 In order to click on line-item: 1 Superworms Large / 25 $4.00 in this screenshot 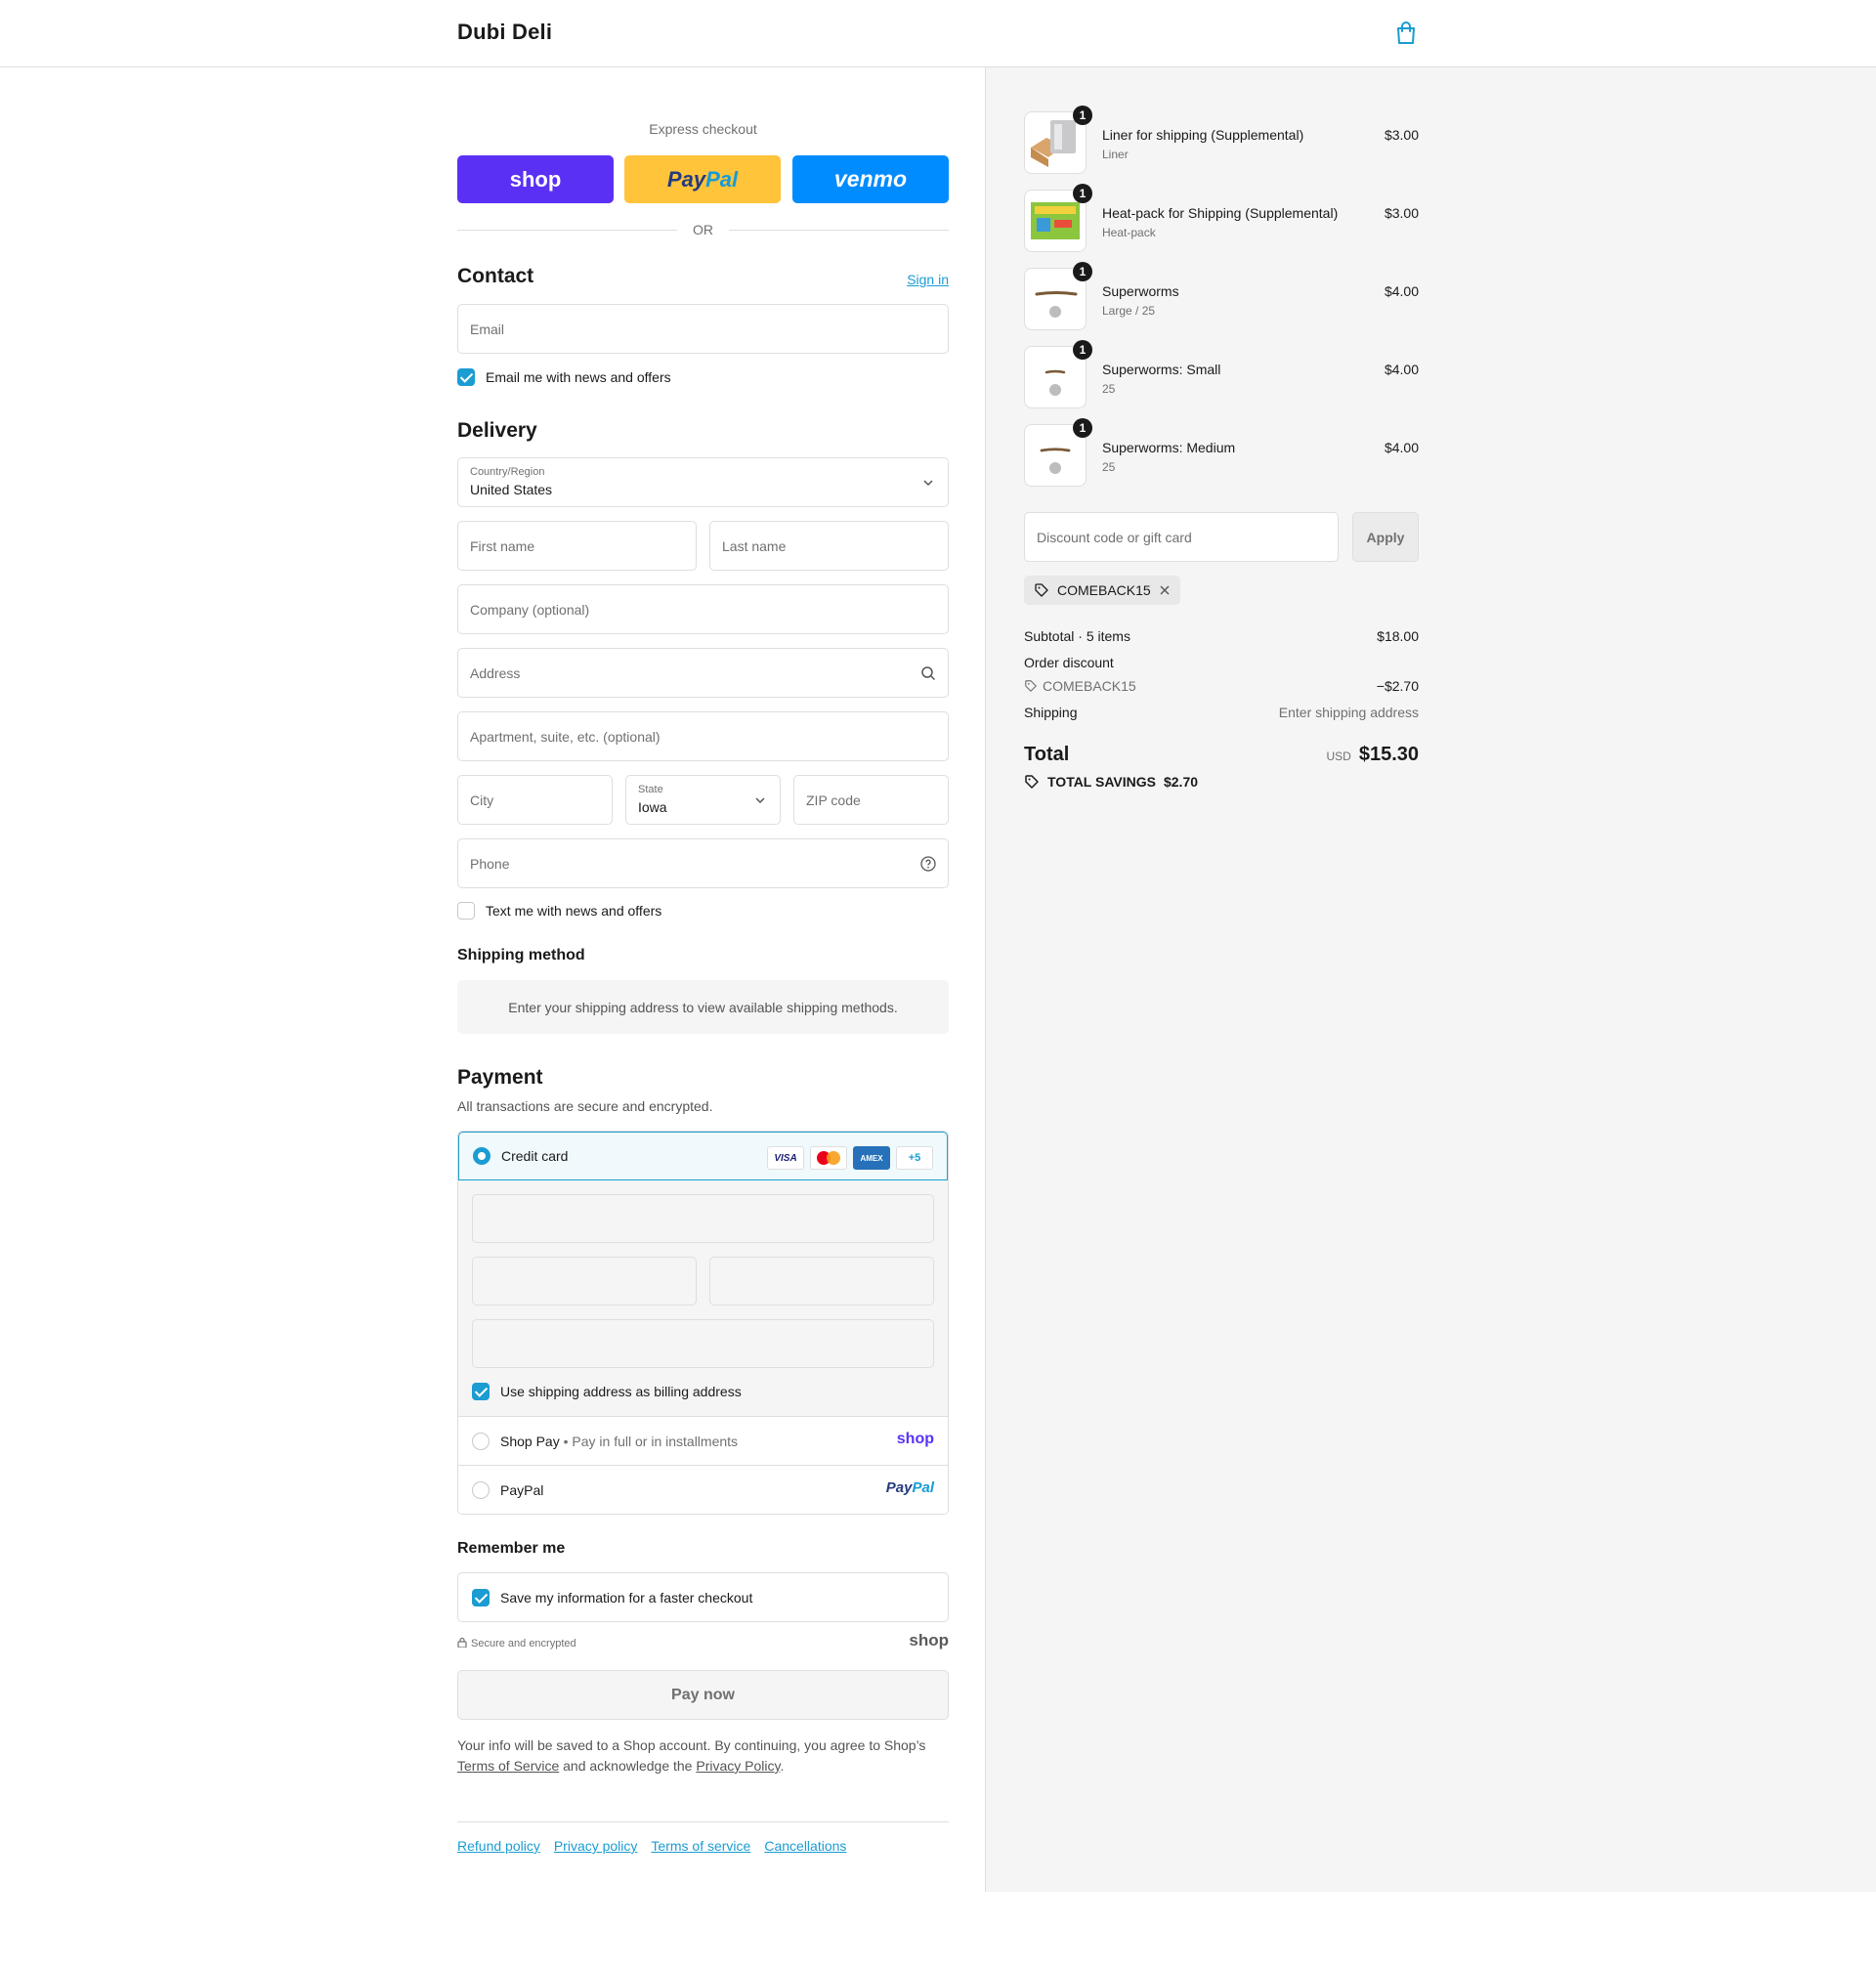, I will do `click(1221, 297)`.